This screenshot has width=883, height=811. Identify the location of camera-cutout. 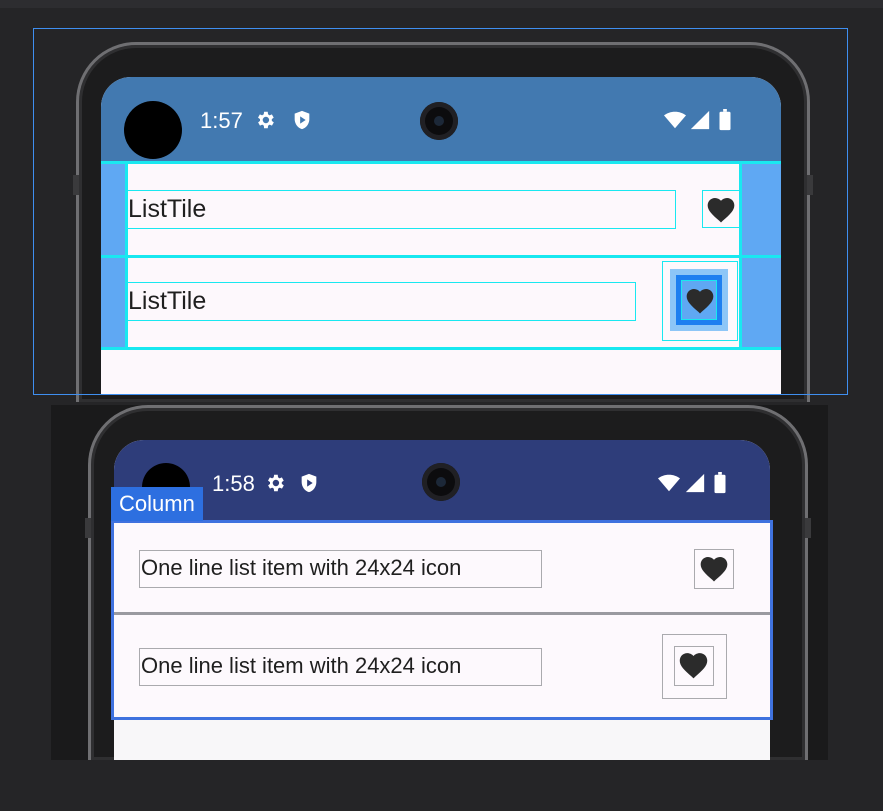
(441, 482).